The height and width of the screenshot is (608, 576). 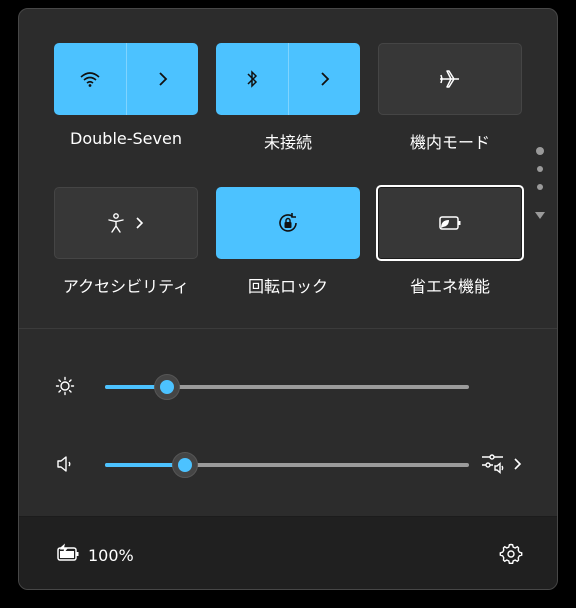 I want to click on settings-button, so click(x=511, y=554).